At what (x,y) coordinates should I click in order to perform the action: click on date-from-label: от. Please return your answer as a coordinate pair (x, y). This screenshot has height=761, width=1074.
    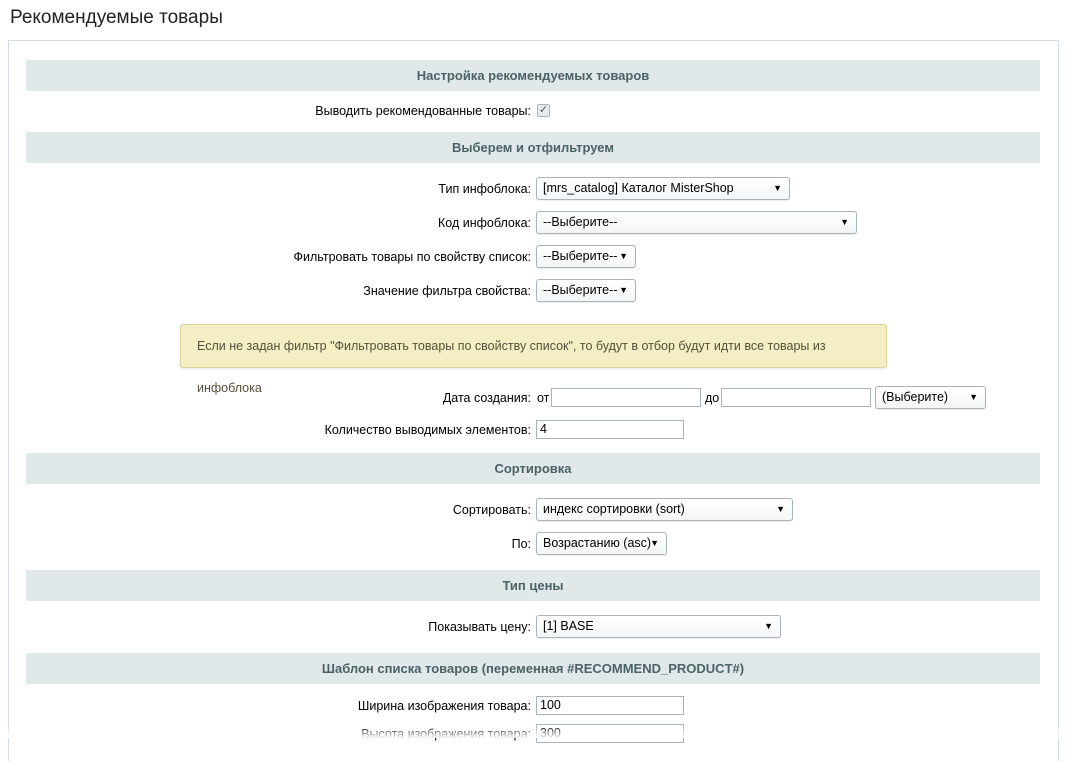
    Looking at the image, I should click on (543, 398).